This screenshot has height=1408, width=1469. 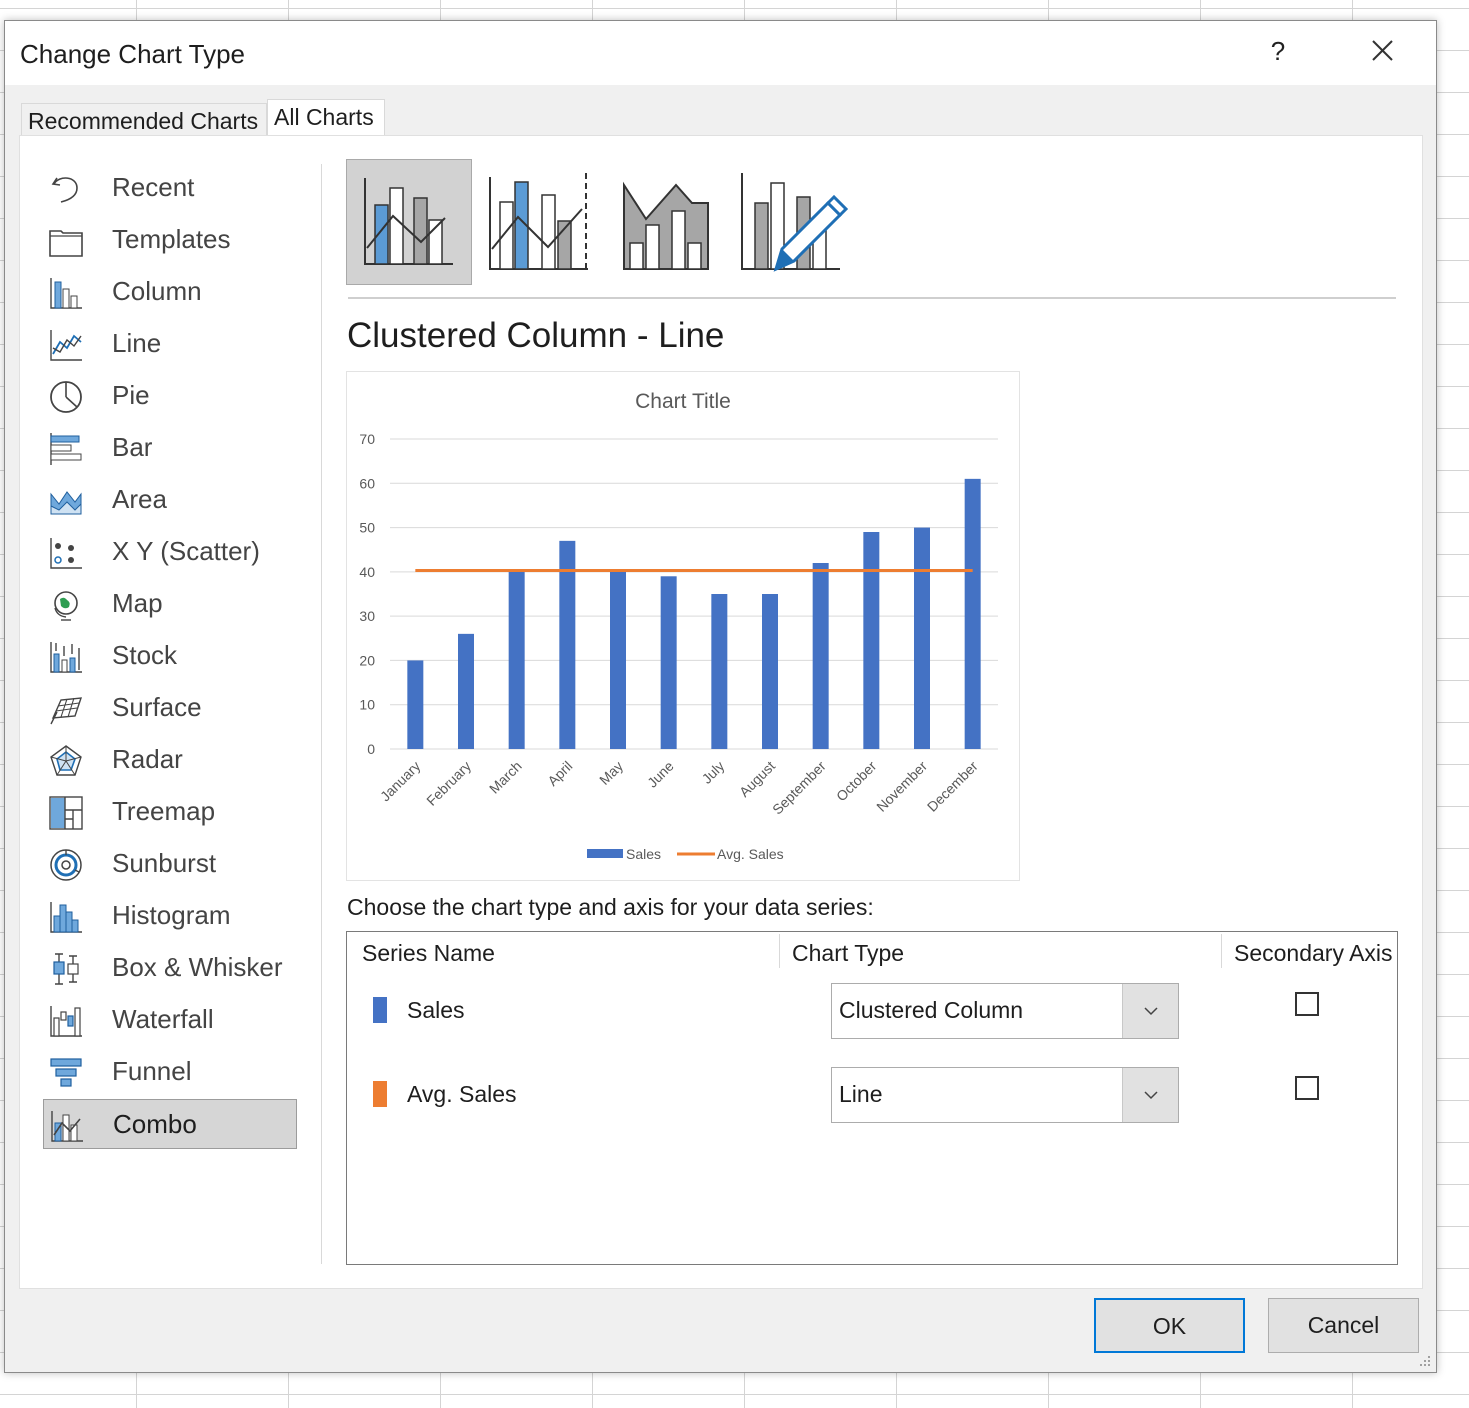 I want to click on dialog-titlebar: Change Chart Type ?, so click(x=720, y=53).